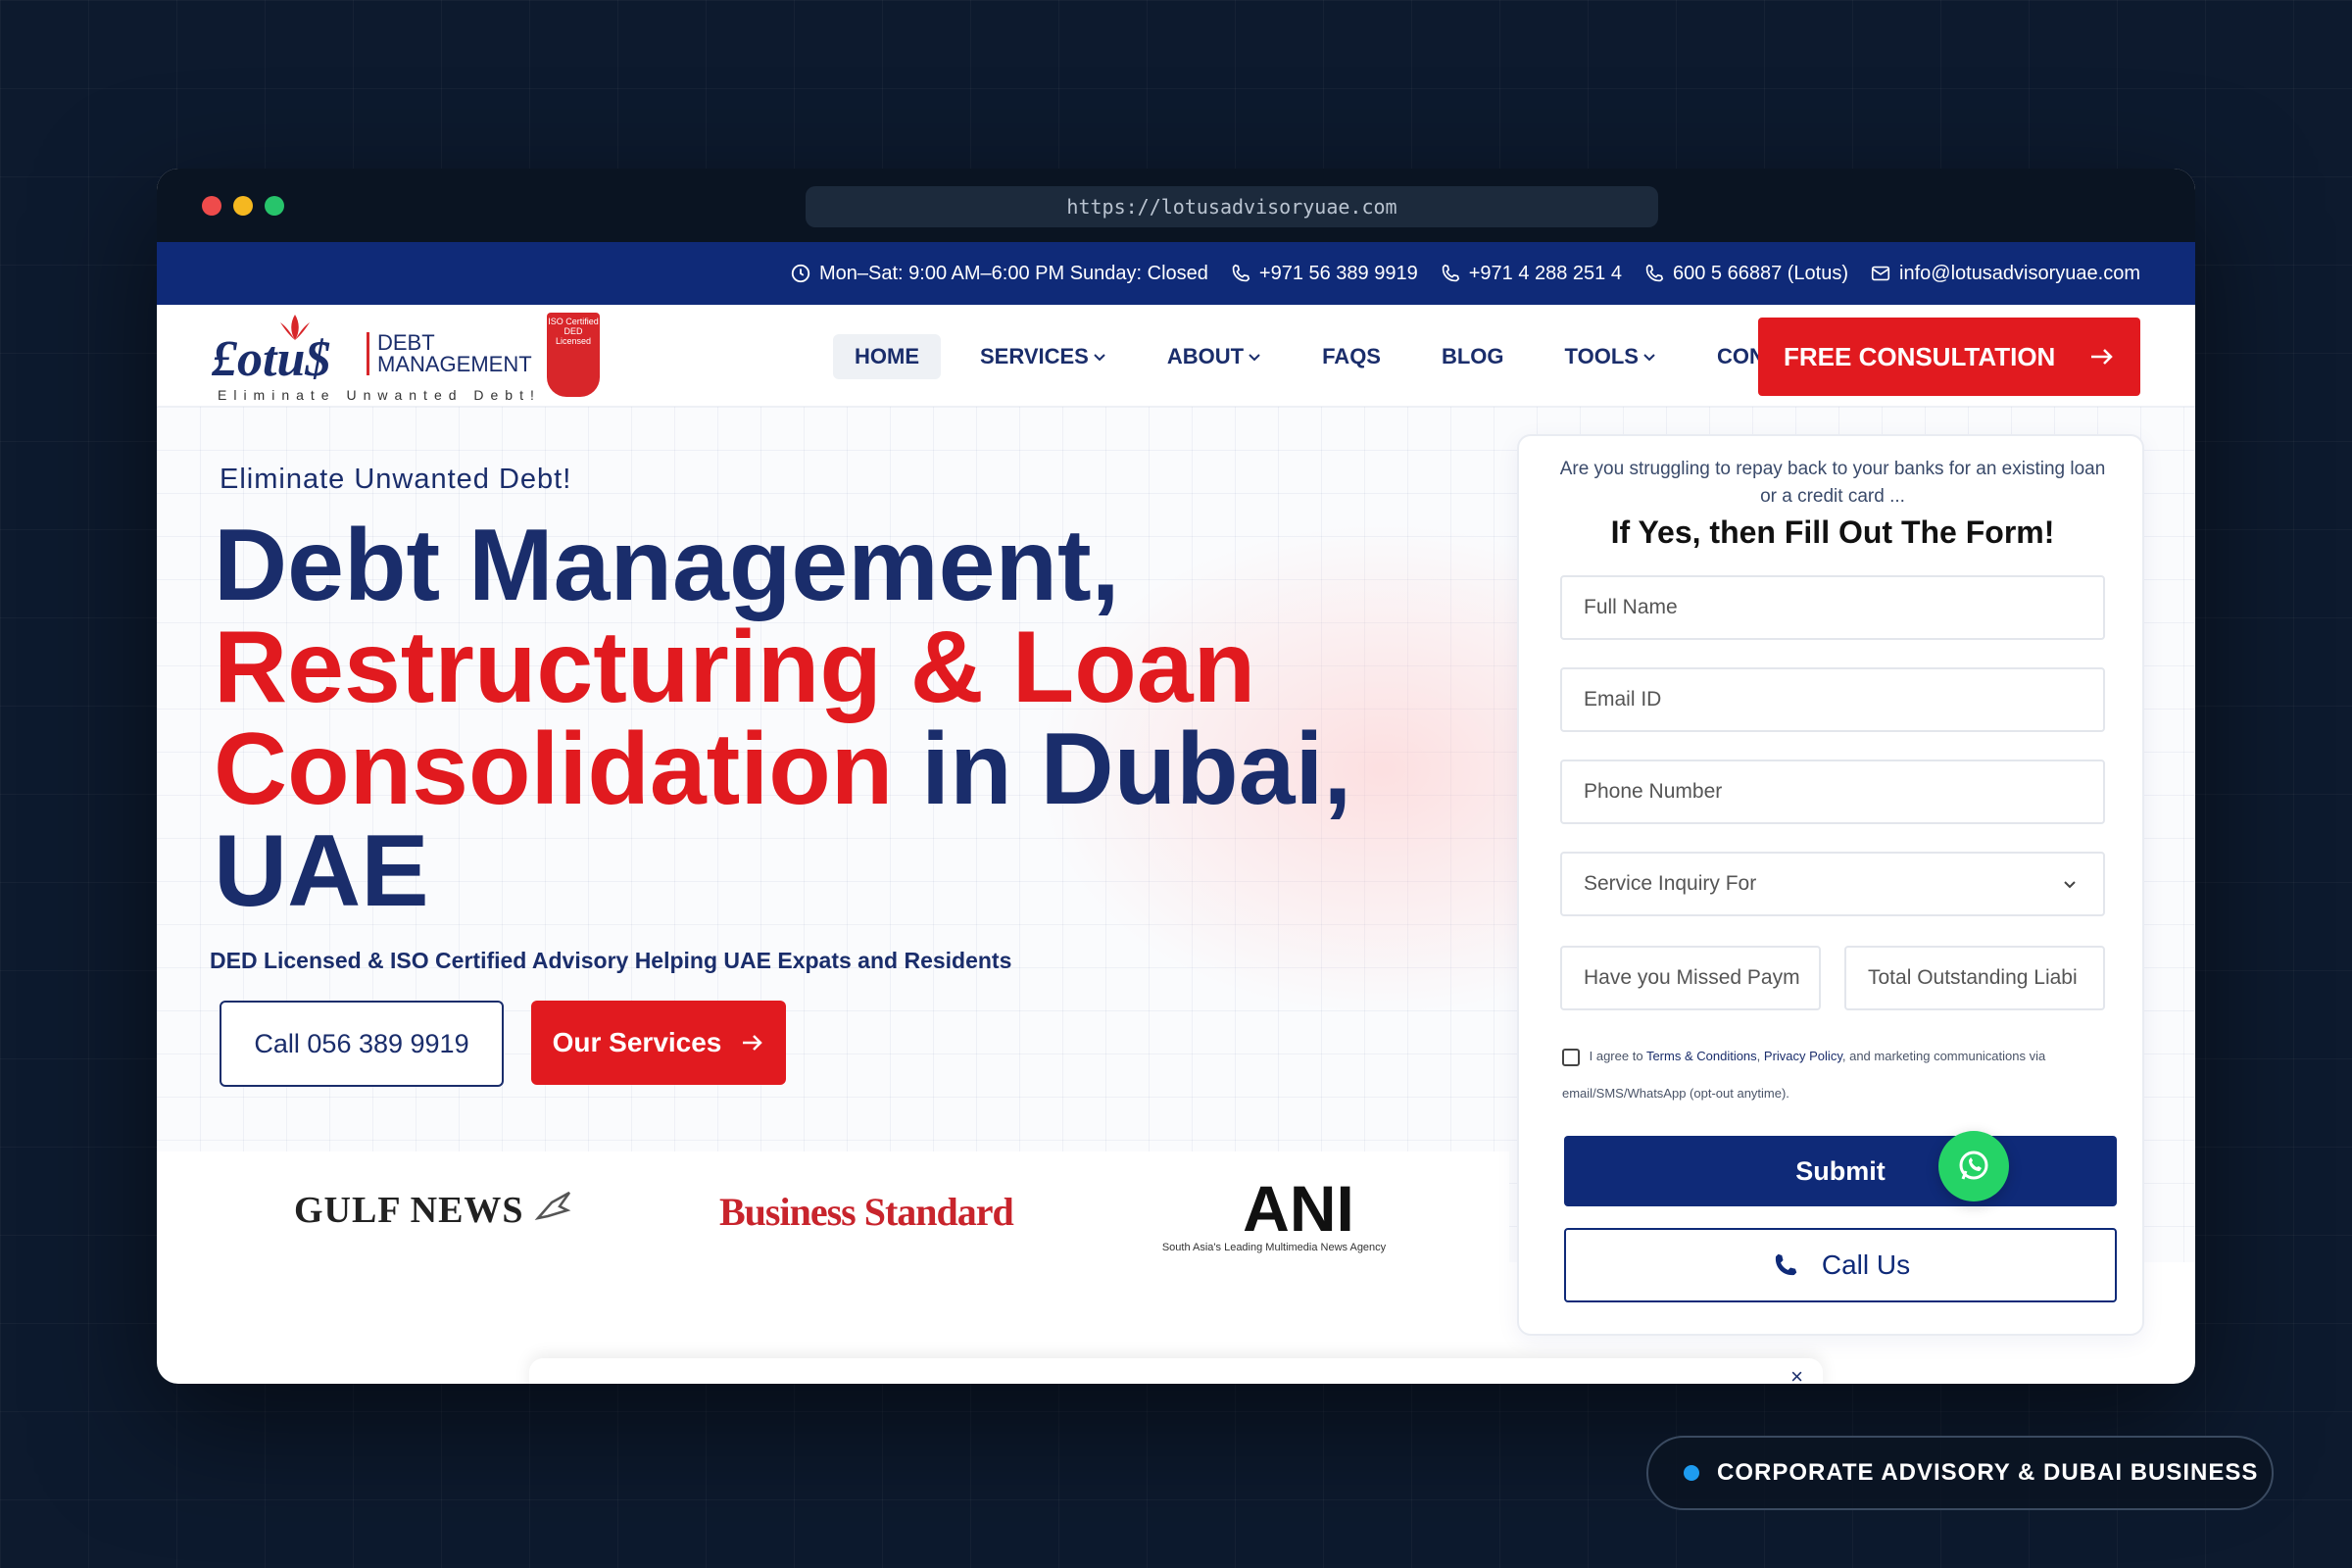  I want to click on category-badge: CORPORATE ADVISORY & DUBAI BUSINESS, so click(1960, 1473).